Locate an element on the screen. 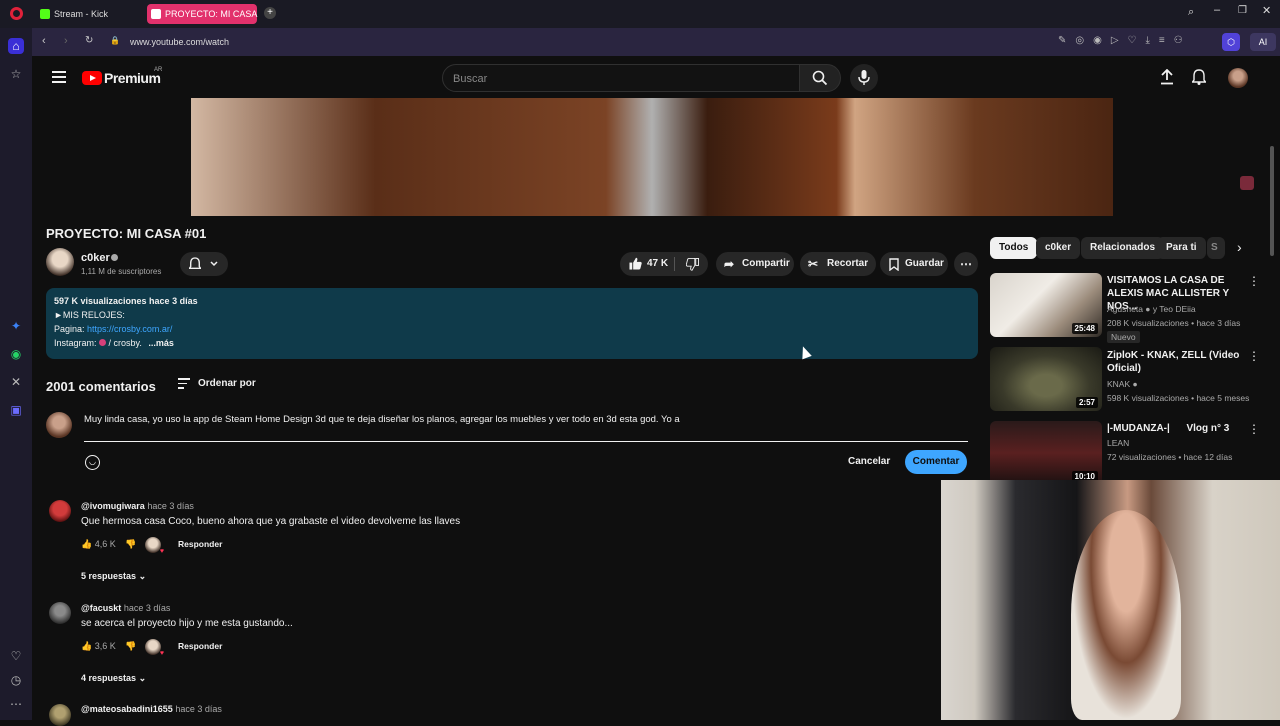 Image resolution: width=1280 pixels, height=726 pixels. search-input: Buscar is located at coordinates (621, 78).